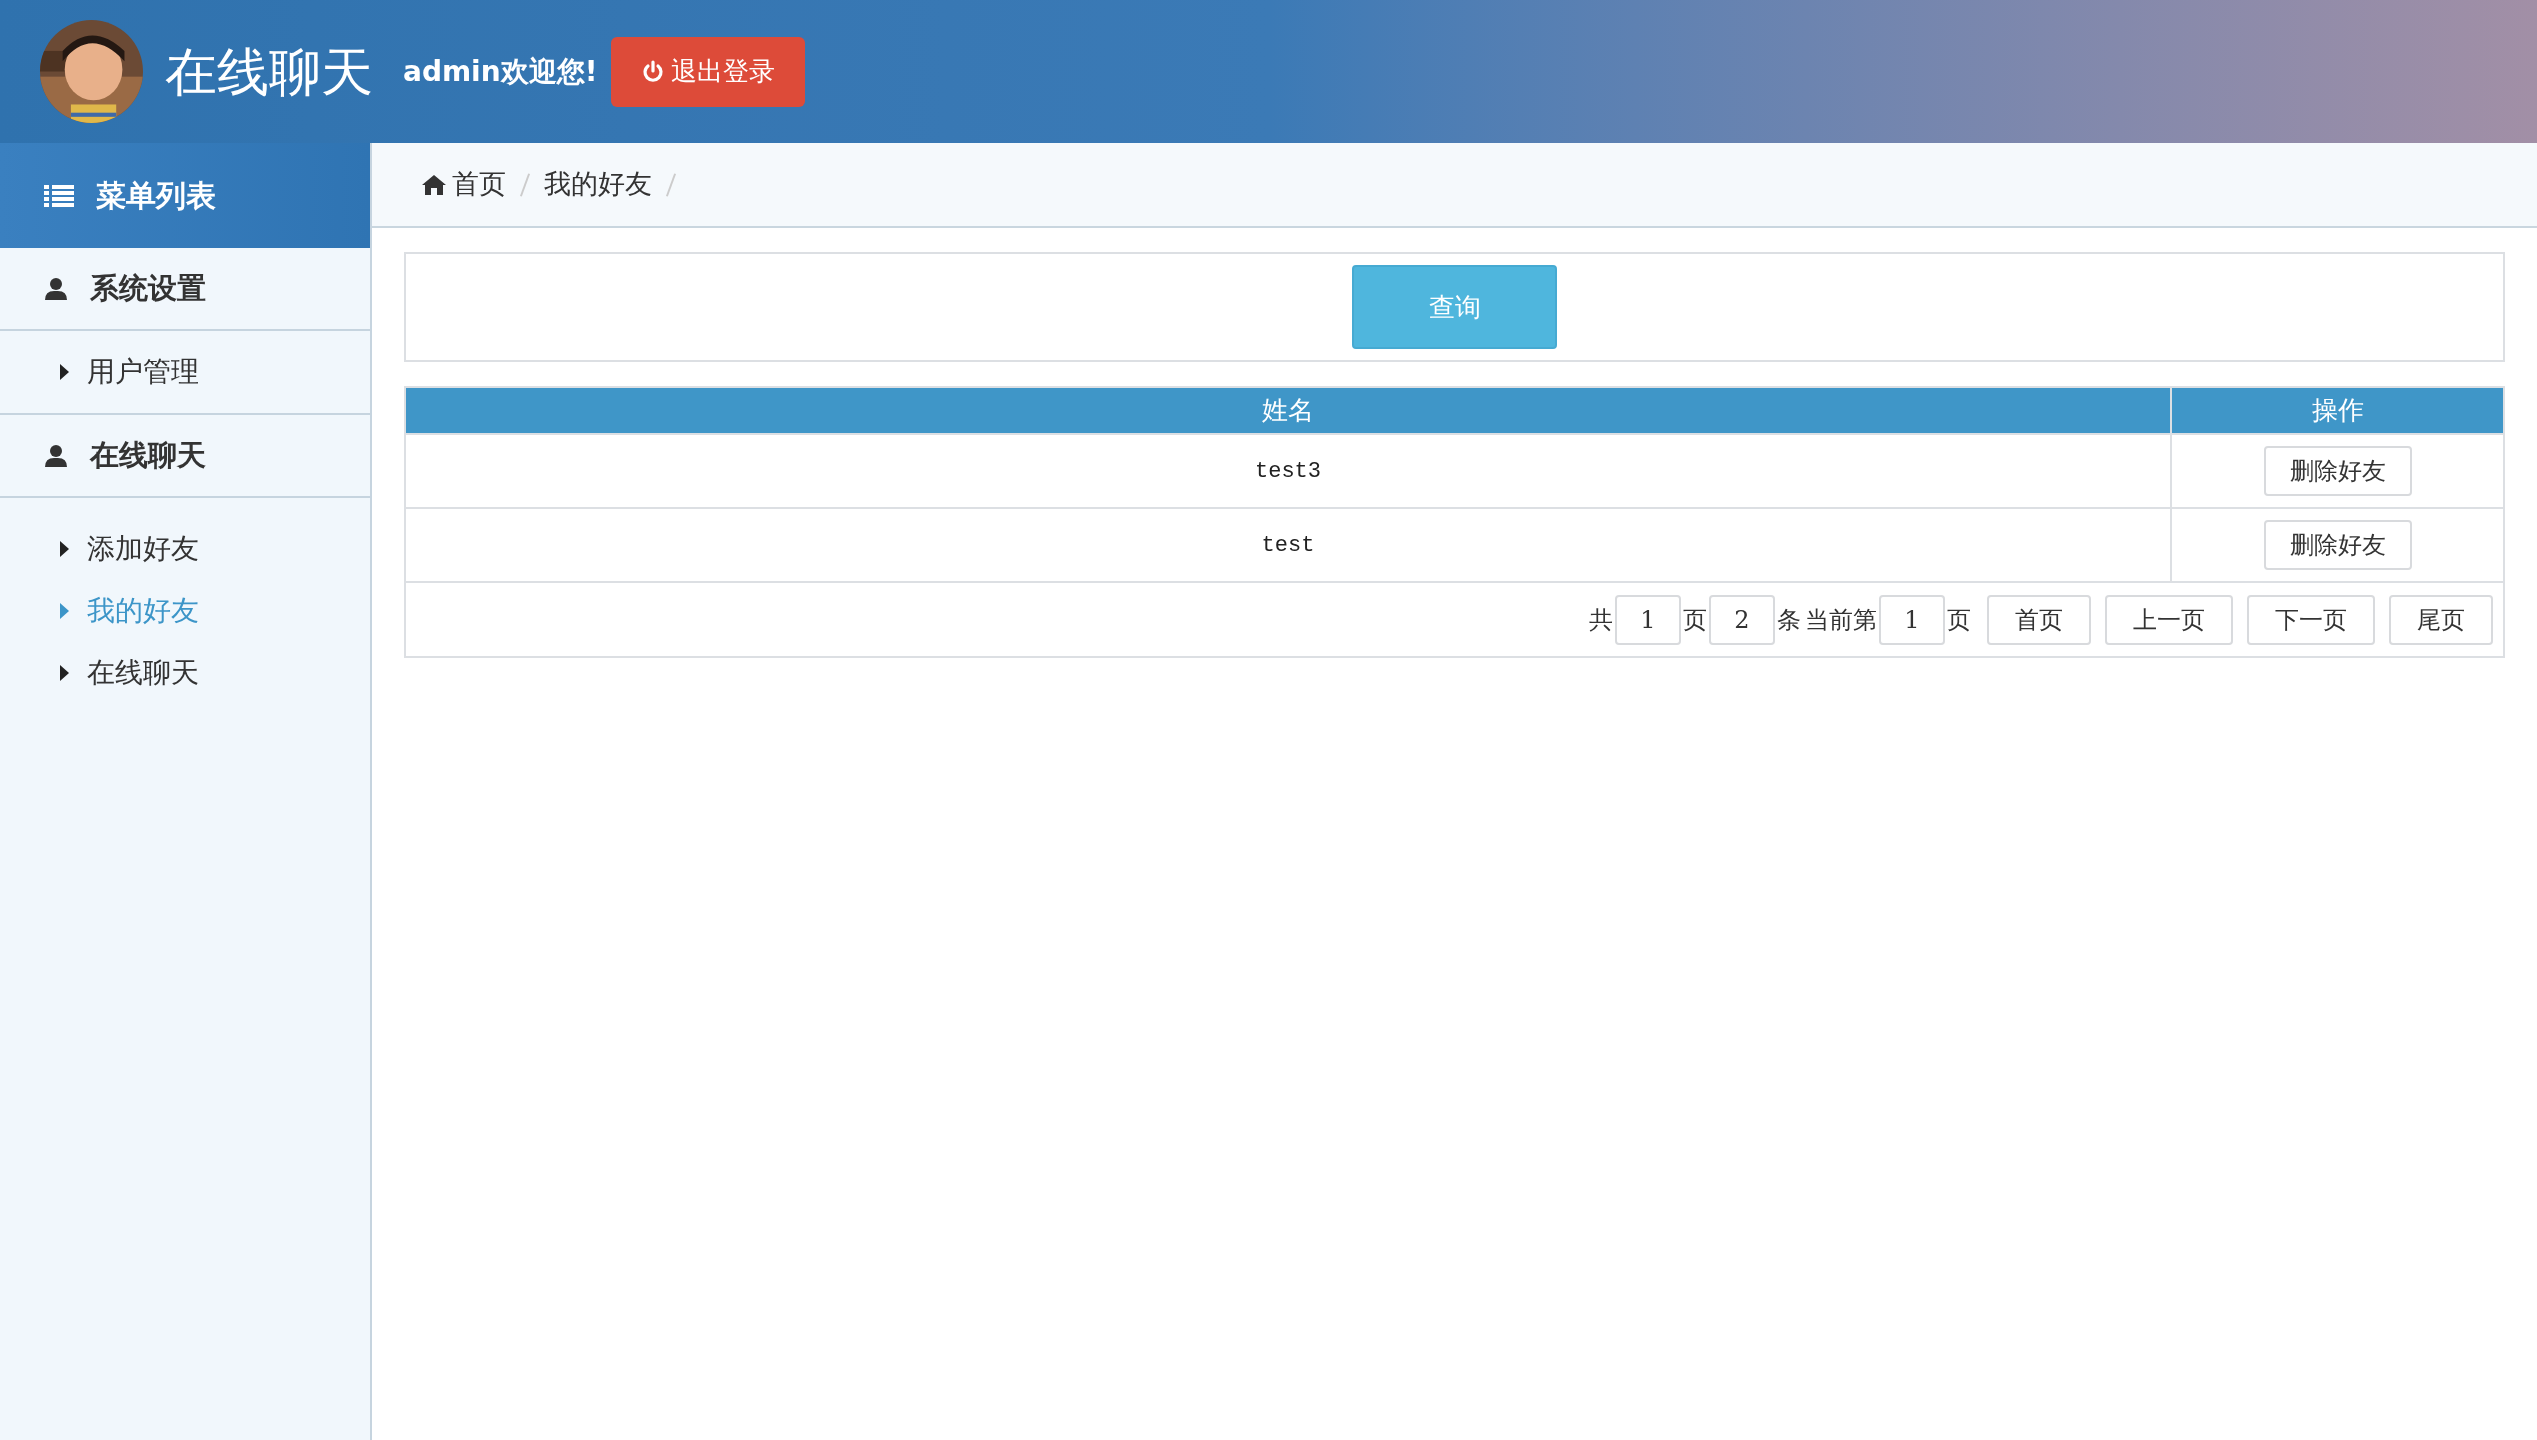 The height and width of the screenshot is (1440, 2537). What do you see at coordinates (185, 549) in the screenshot?
I see `menu-item: 添加好友` at bounding box center [185, 549].